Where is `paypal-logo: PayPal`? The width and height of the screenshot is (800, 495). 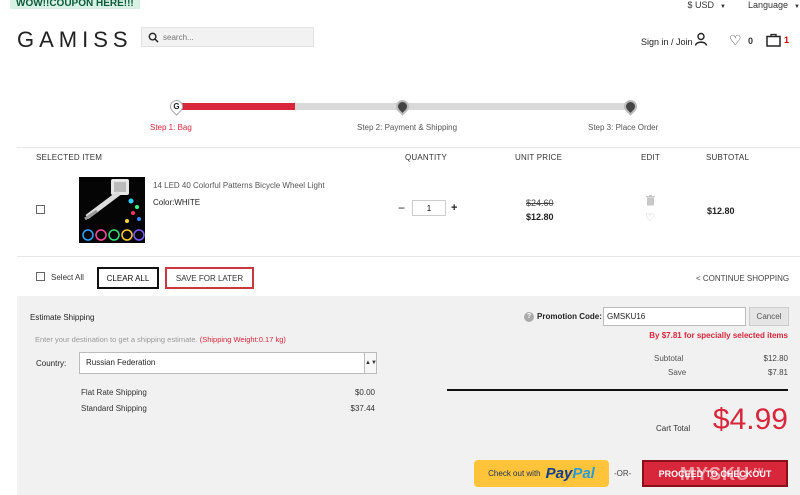
paypal-logo: PayPal is located at coordinates (570, 473).